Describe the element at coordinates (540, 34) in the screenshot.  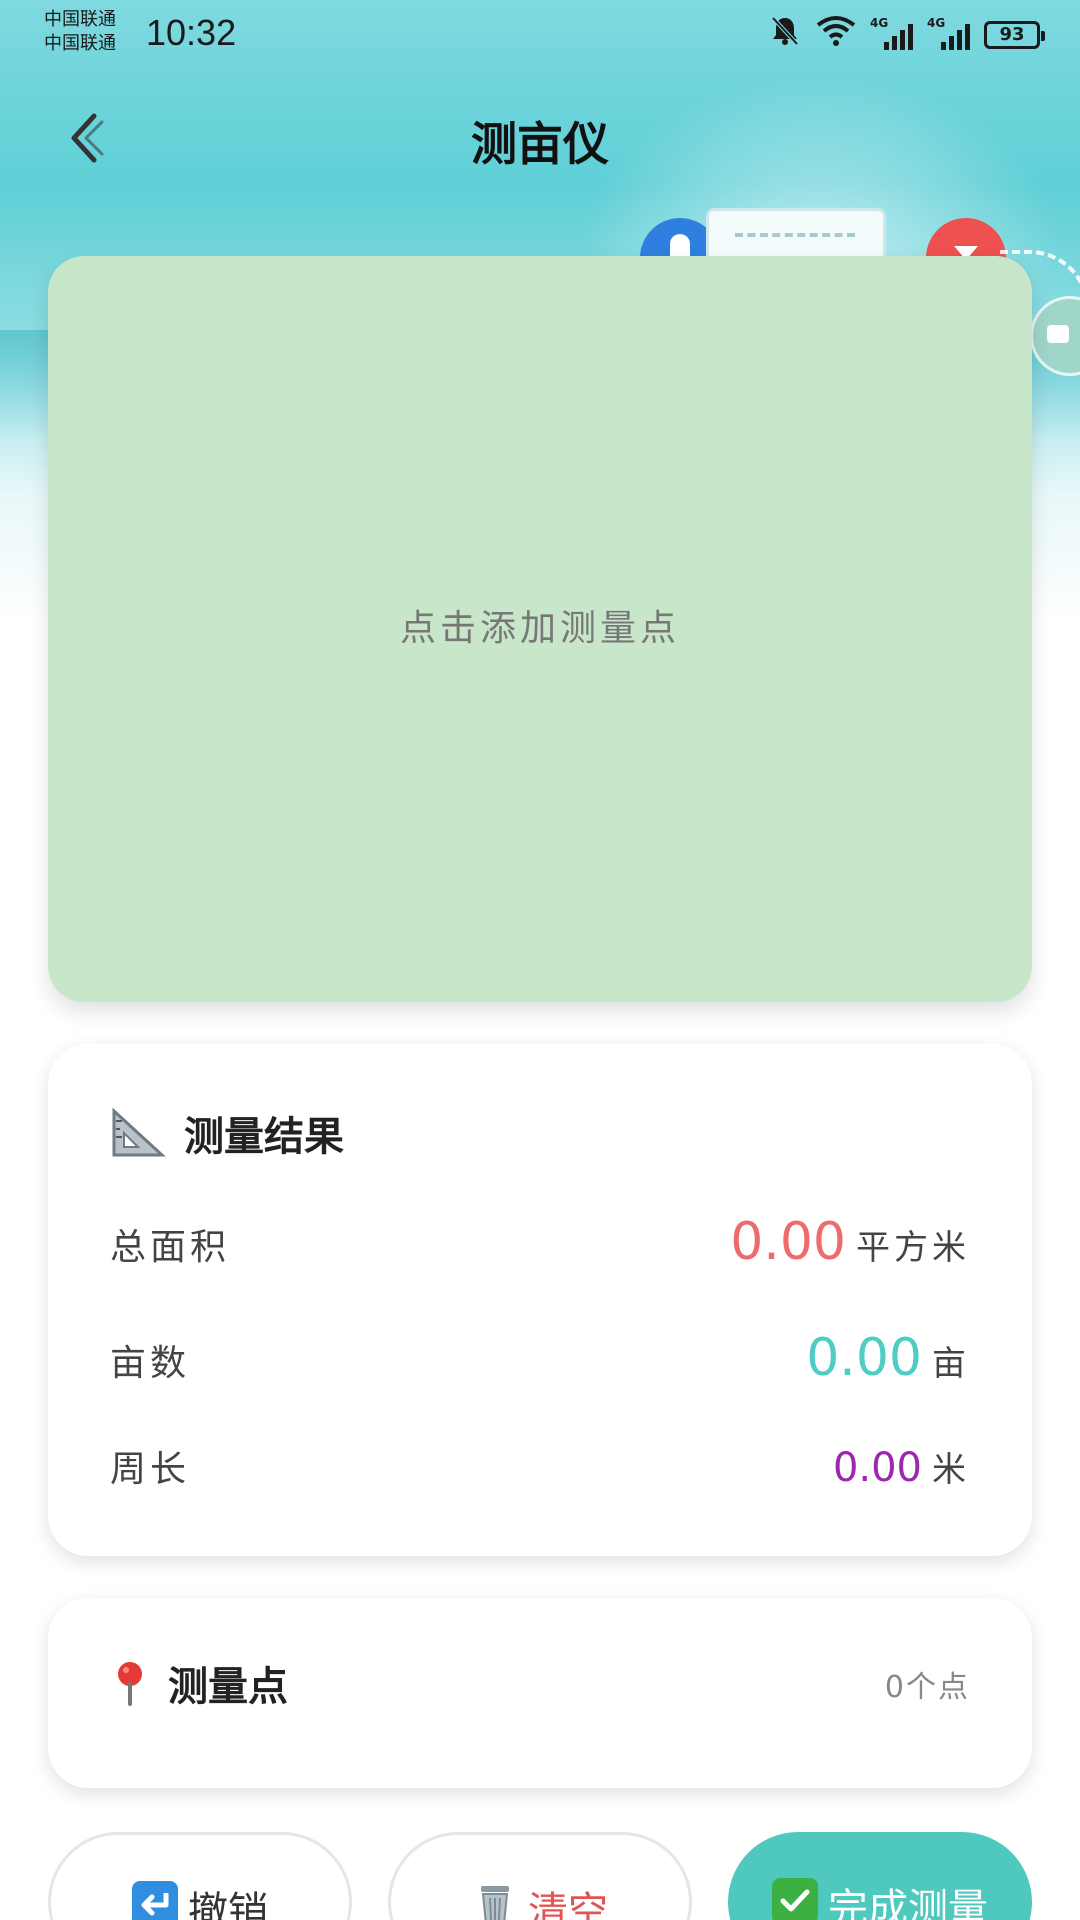
I see `status-bar: 中国联通 中国联通 10:32 4G 4G 93` at that location.